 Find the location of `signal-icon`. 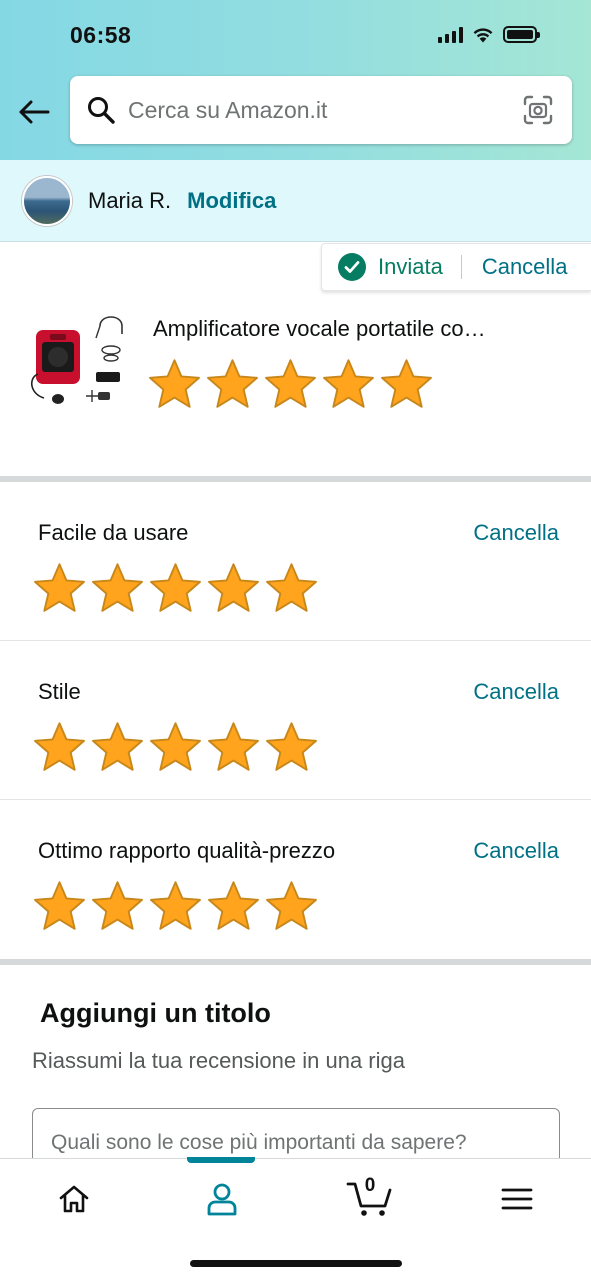

signal-icon is located at coordinates (450, 34).